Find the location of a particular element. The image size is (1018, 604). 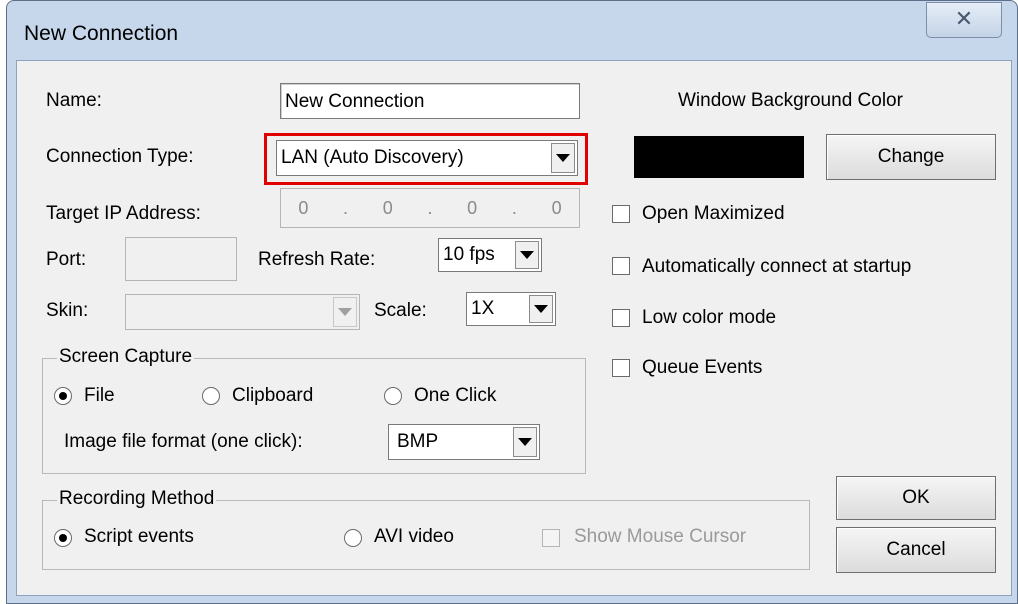

auto-connect-label: Automatically connect at startup is located at coordinates (777, 266).